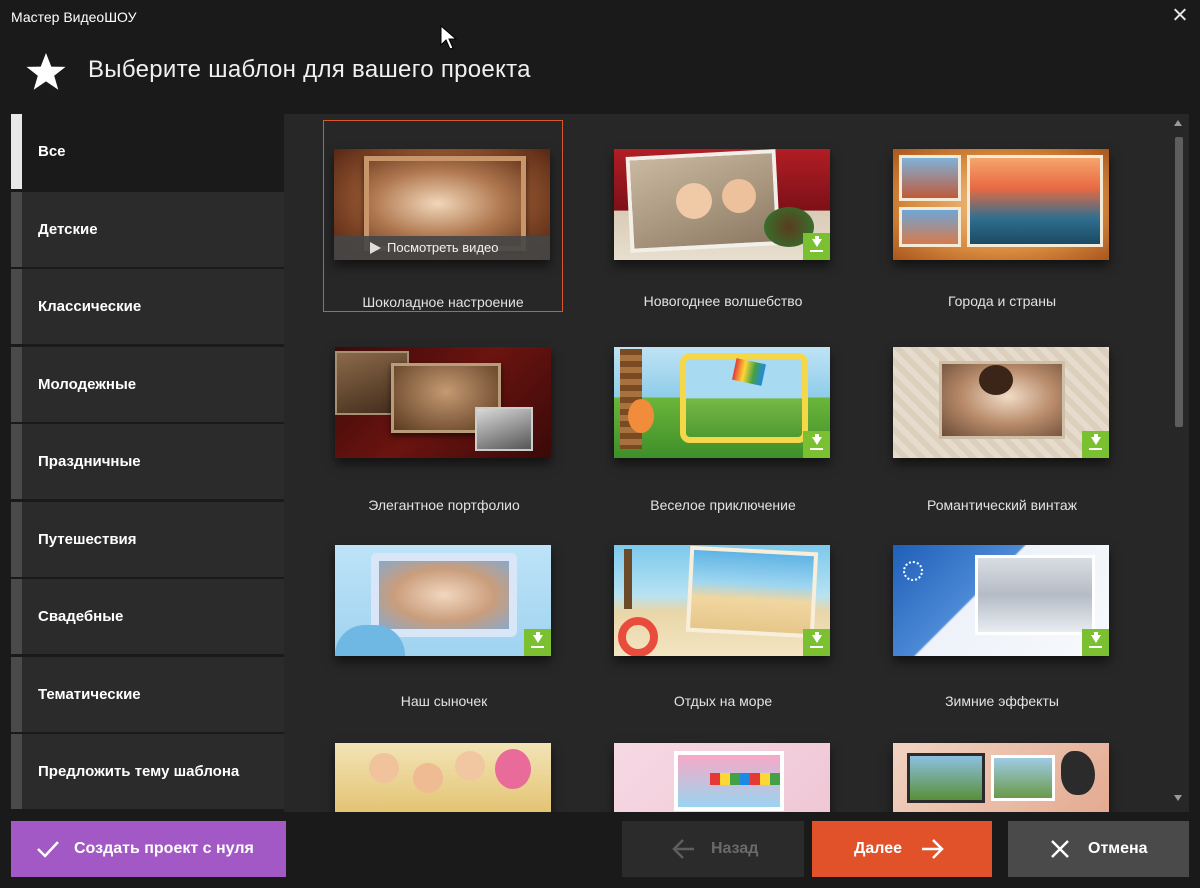 The image size is (1200, 888). Describe the element at coordinates (628, 579) in the screenshot. I see `palm-tree` at that location.